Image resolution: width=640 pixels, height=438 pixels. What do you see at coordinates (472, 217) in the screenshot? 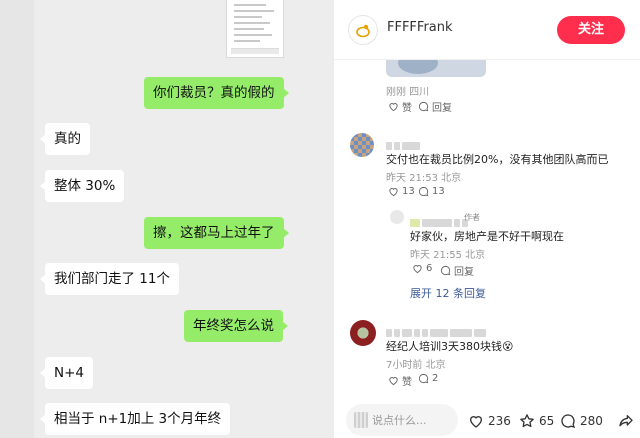
I see `author-tag: 作者` at bounding box center [472, 217].